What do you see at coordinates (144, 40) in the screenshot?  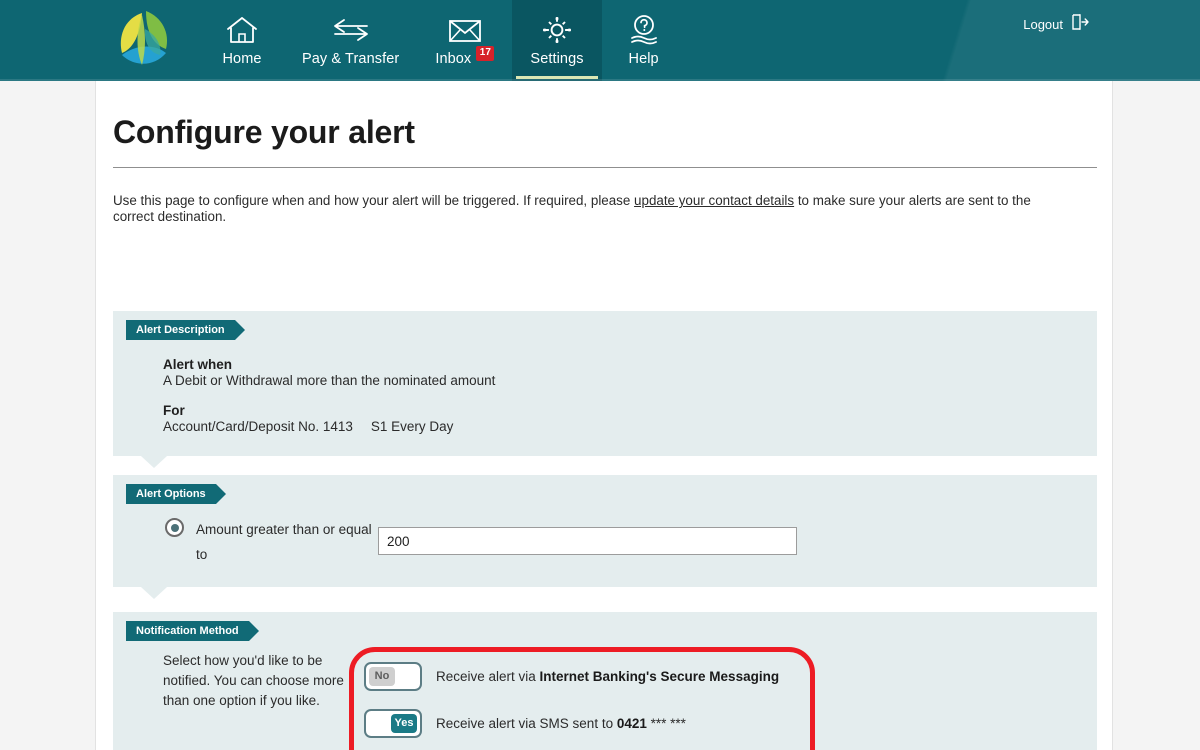 I see `bank-petal-logo` at bounding box center [144, 40].